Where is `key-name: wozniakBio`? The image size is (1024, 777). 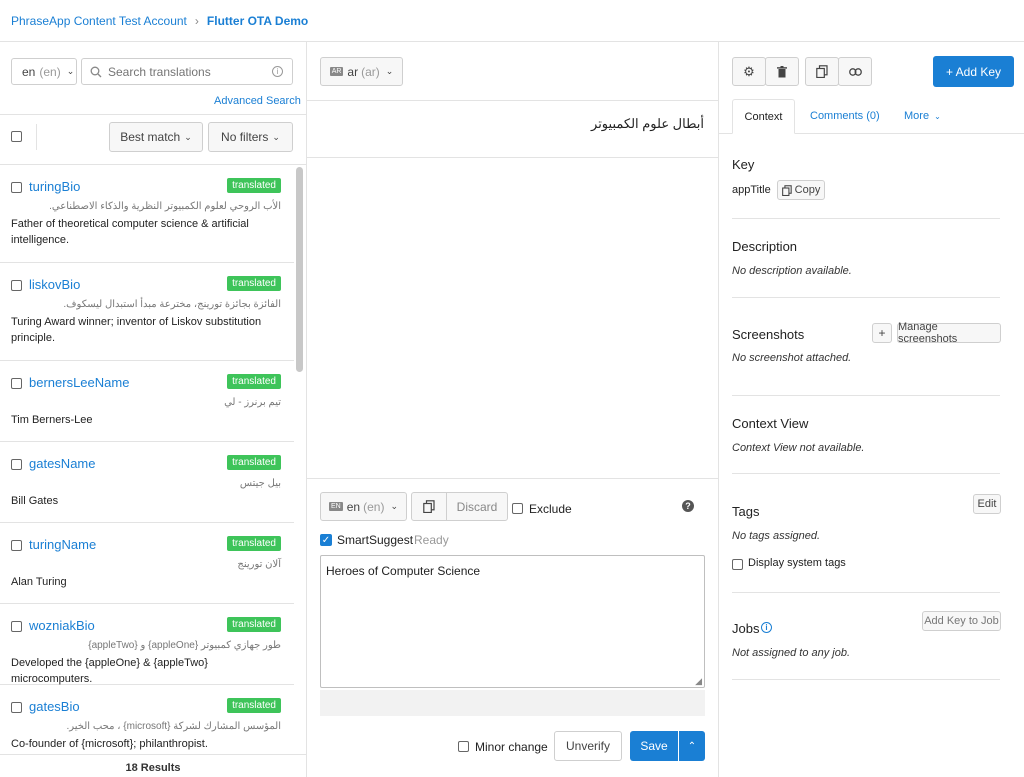
key-name: wozniakBio is located at coordinates (62, 625).